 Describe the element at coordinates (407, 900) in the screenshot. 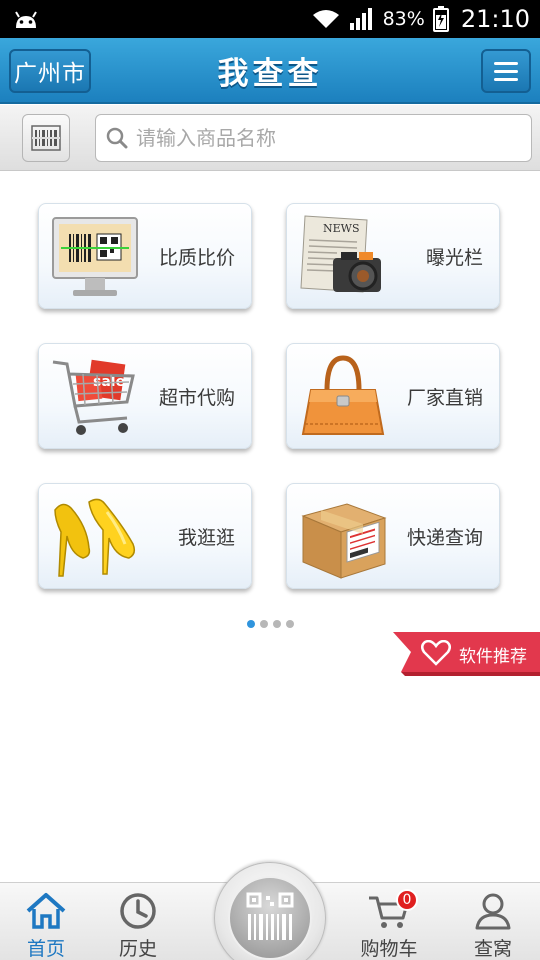

I see `cart-count-badge: 0` at that location.